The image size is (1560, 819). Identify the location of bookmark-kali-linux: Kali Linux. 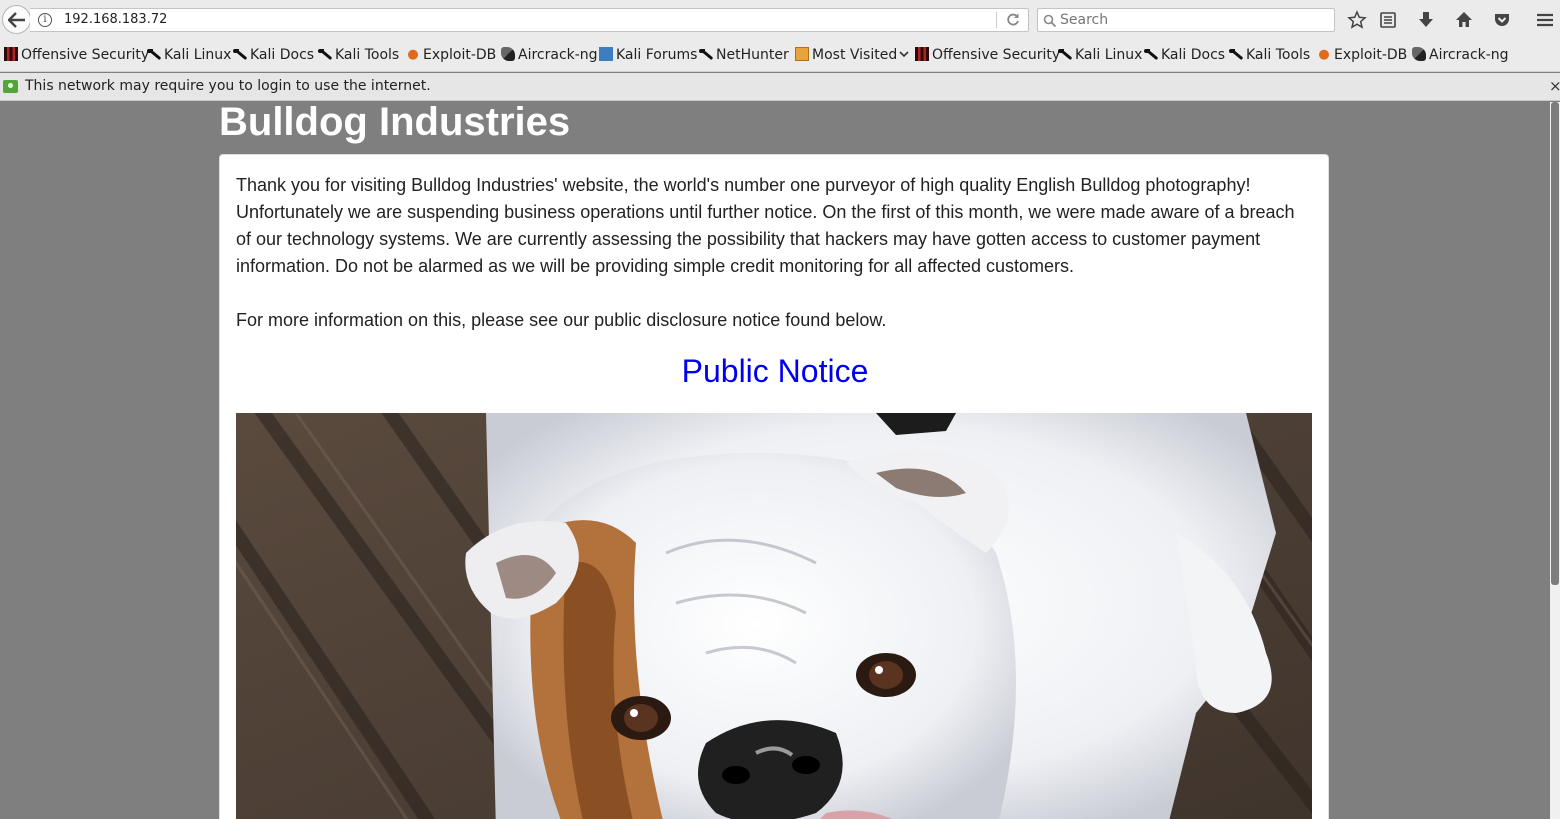
(189, 57).